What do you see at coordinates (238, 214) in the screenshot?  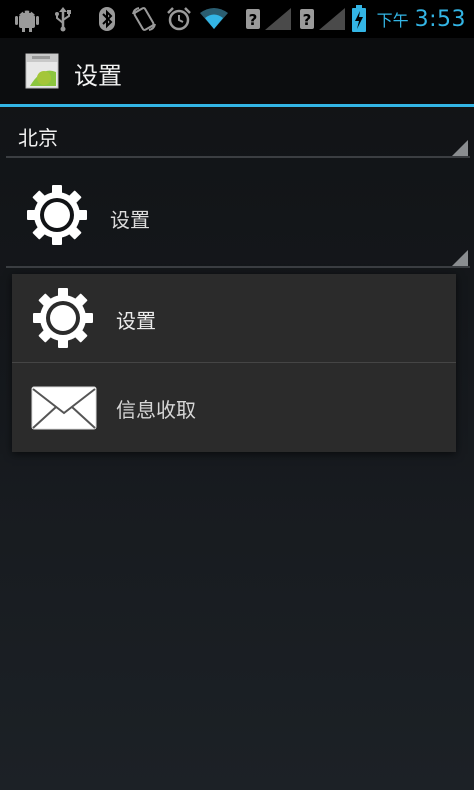 I see `function-spinner: 设置` at bounding box center [238, 214].